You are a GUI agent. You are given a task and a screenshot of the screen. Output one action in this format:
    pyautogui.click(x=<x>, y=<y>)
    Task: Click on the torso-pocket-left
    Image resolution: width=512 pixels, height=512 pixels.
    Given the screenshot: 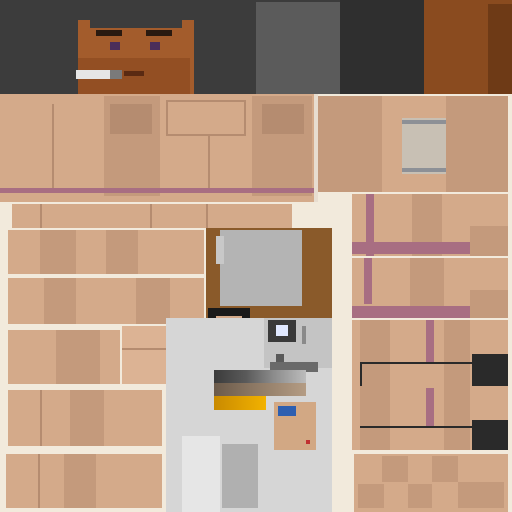 What is the action you would take?
    pyautogui.click(x=131, y=119)
    